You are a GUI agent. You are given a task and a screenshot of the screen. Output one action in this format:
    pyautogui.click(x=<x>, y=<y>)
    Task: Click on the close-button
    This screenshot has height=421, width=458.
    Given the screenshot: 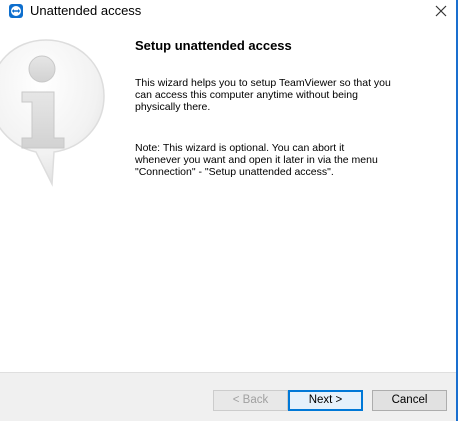 What is the action you would take?
    pyautogui.click(x=441, y=11)
    